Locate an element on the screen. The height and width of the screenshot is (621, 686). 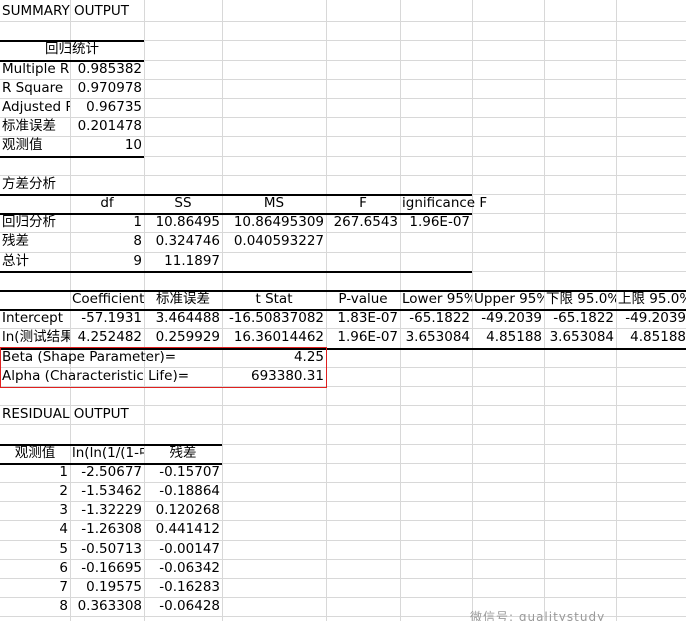
coefficients-cell: Intercept is located at coordinates (35, 318).